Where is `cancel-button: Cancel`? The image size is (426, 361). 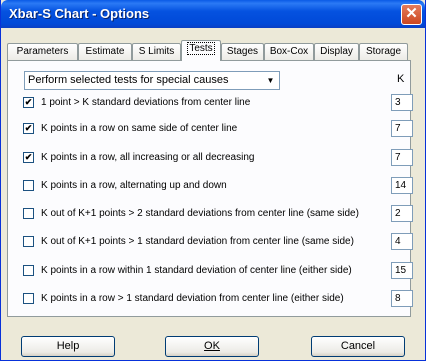 cancel-button: Cancel is located at coordinates (358, 346).